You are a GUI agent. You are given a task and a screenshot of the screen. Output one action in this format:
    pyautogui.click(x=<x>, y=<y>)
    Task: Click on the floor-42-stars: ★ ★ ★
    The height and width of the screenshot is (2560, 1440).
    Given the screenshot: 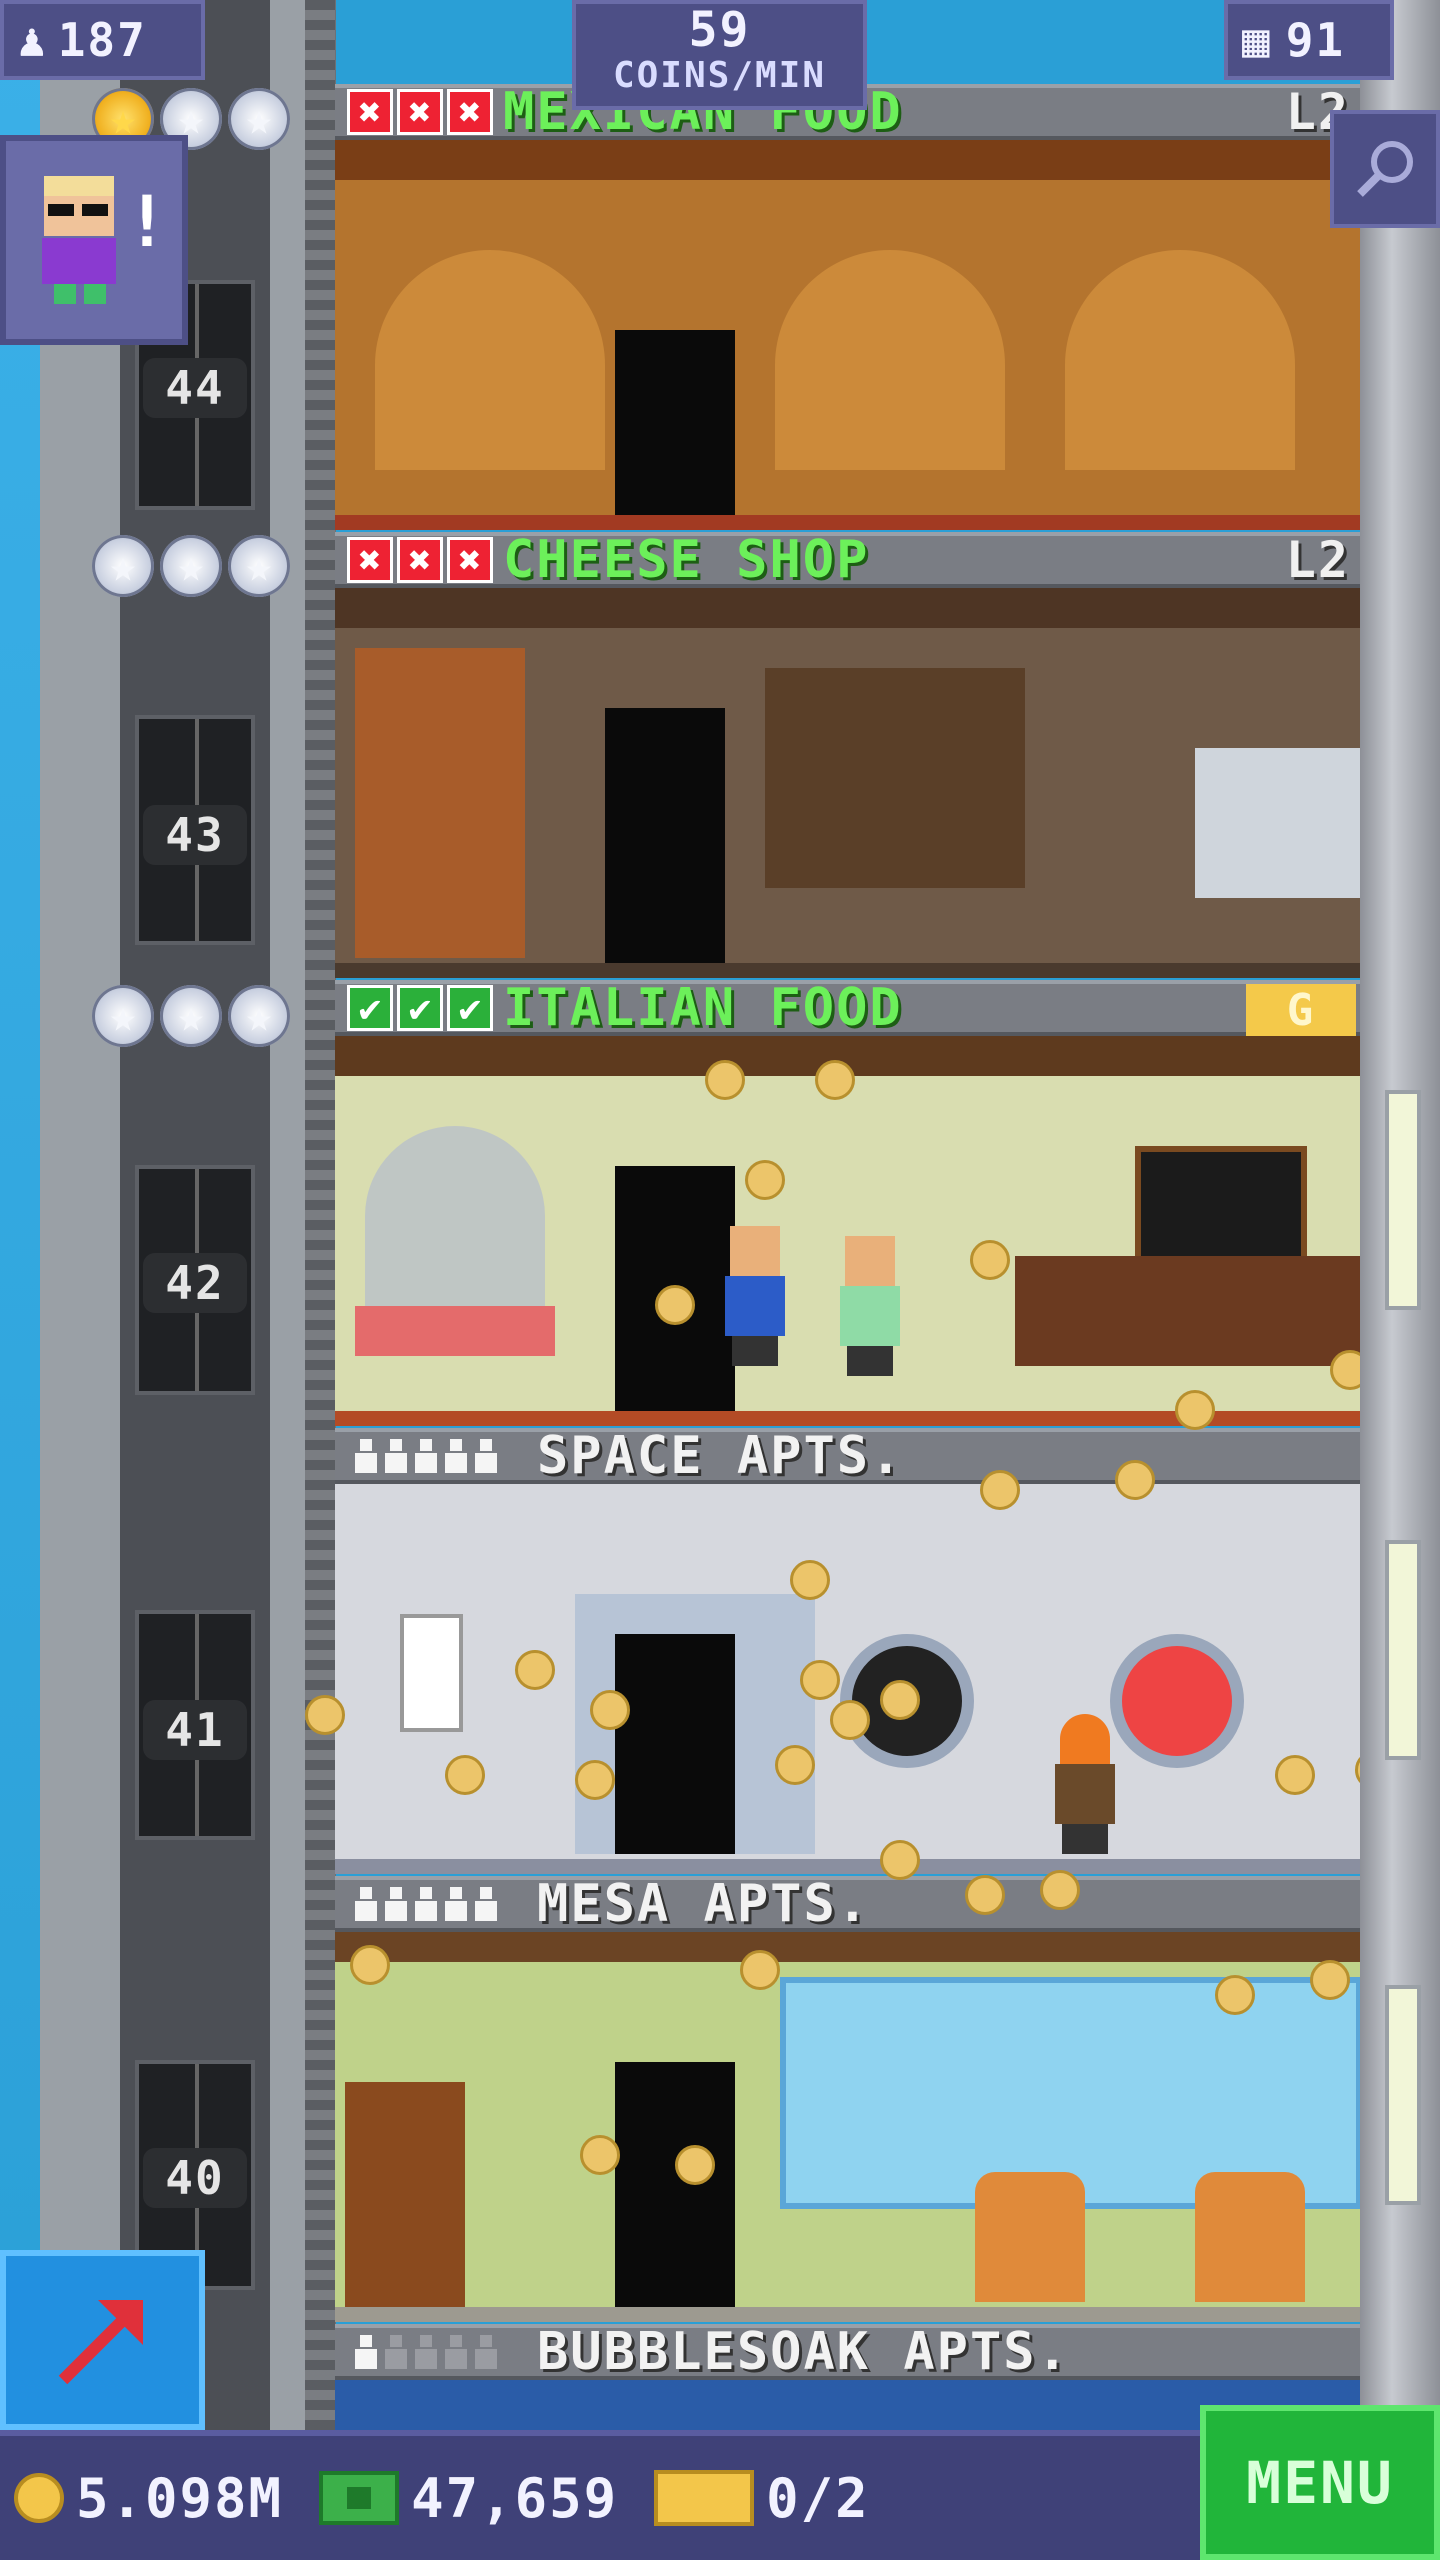 What is the action you would take?
    pyautogui.click(x=191, y=1016)
    